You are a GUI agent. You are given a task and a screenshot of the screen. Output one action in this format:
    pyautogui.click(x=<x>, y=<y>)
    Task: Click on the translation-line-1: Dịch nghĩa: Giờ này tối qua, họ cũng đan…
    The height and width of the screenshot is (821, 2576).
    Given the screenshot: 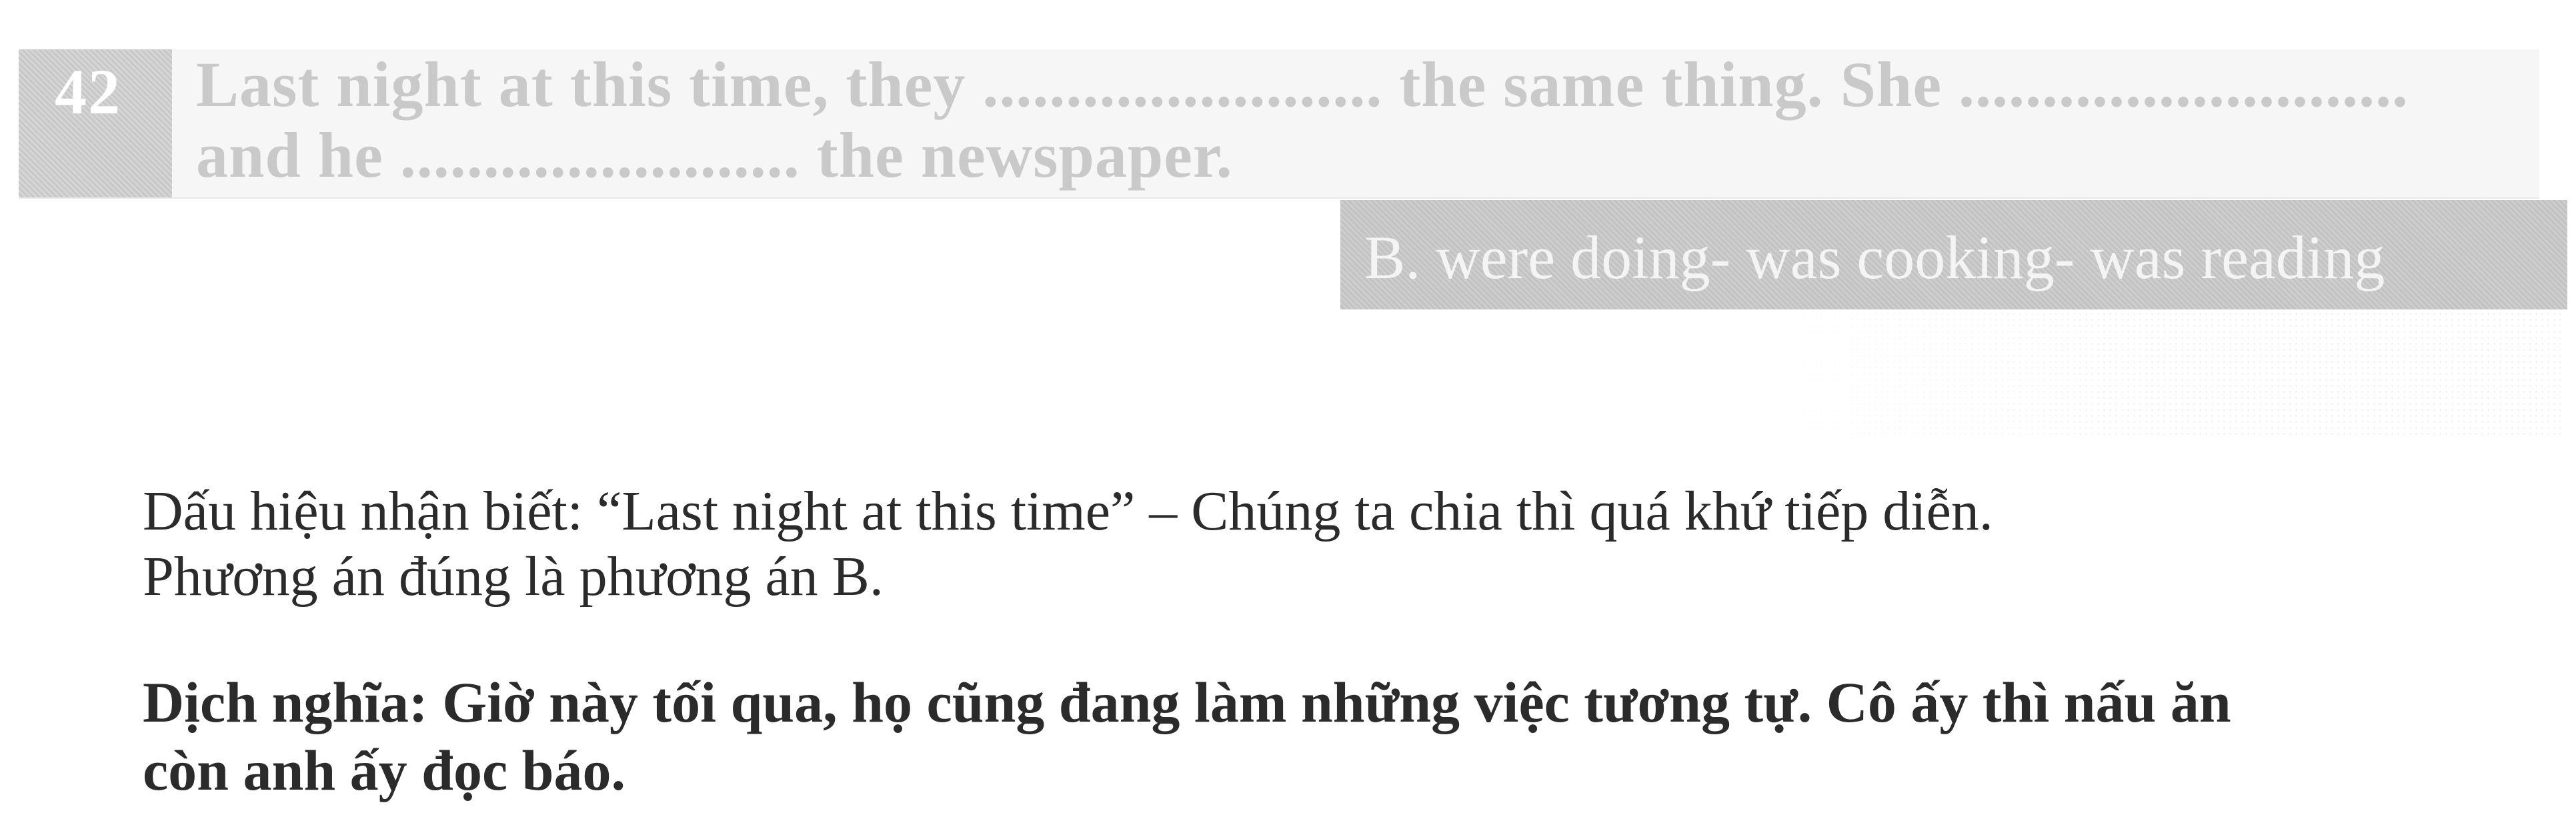 What is the action you would take?
    pyautogui.click(x=1187, y=702)
    